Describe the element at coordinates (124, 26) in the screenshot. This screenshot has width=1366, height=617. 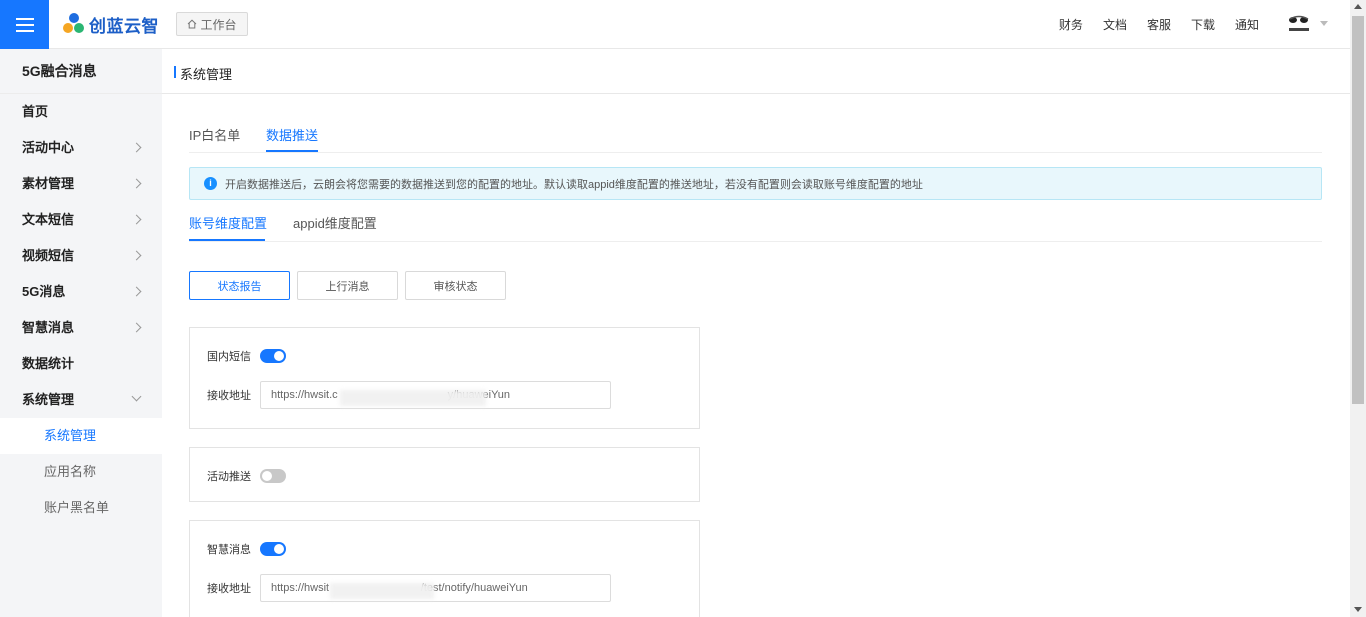
I see `logo-text: 创蓝云智` at that location.